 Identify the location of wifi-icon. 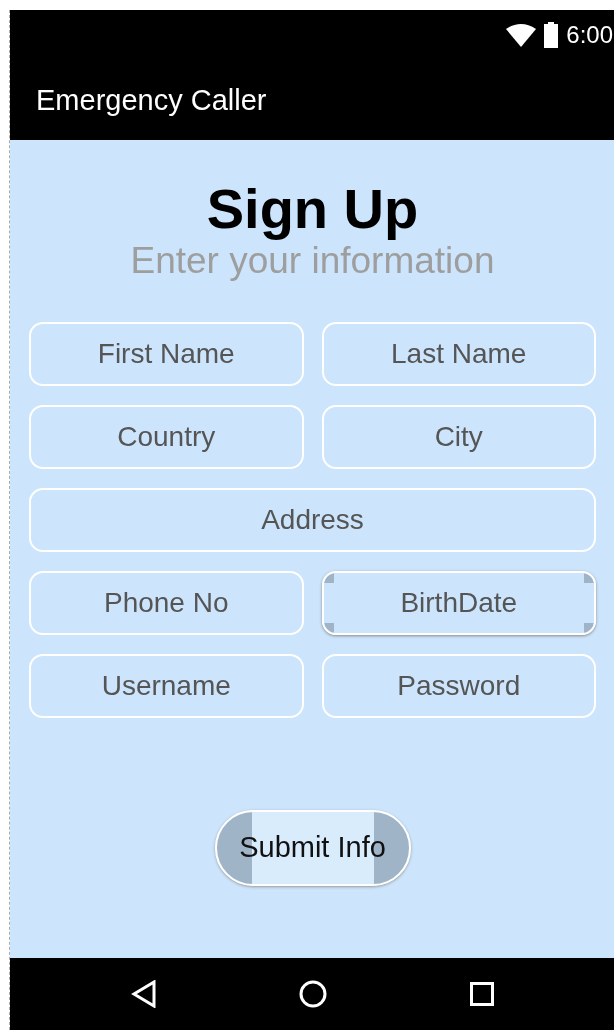
(521, 35).